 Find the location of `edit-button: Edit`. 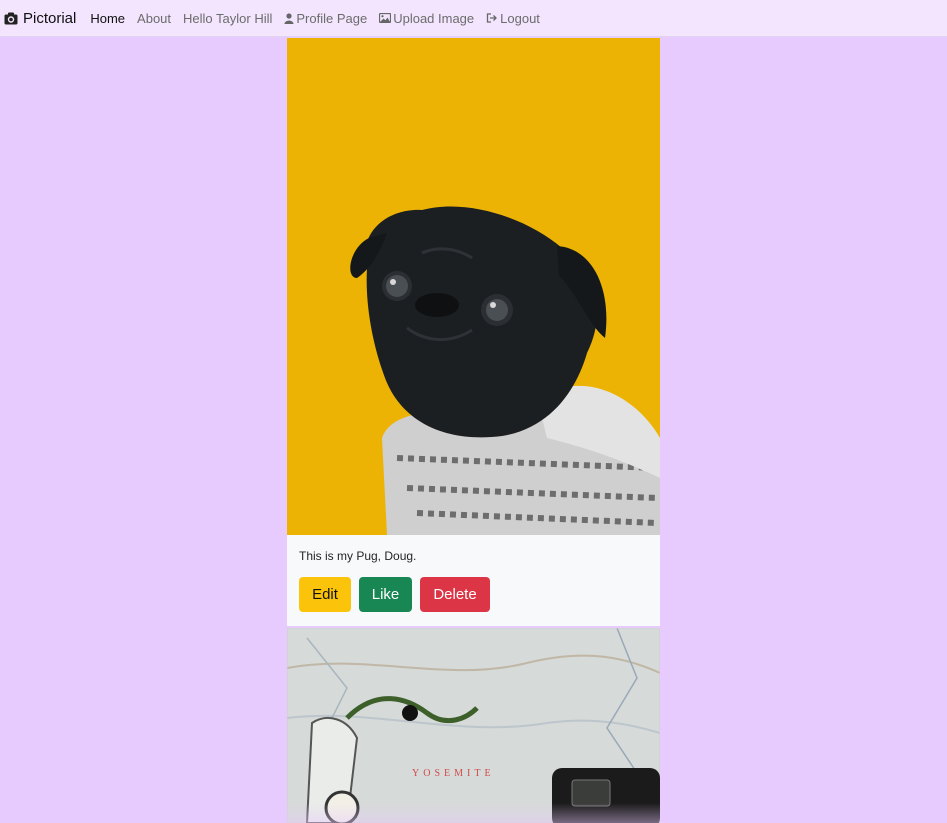

edit-button: Edit is located at coordinates (325, 594).